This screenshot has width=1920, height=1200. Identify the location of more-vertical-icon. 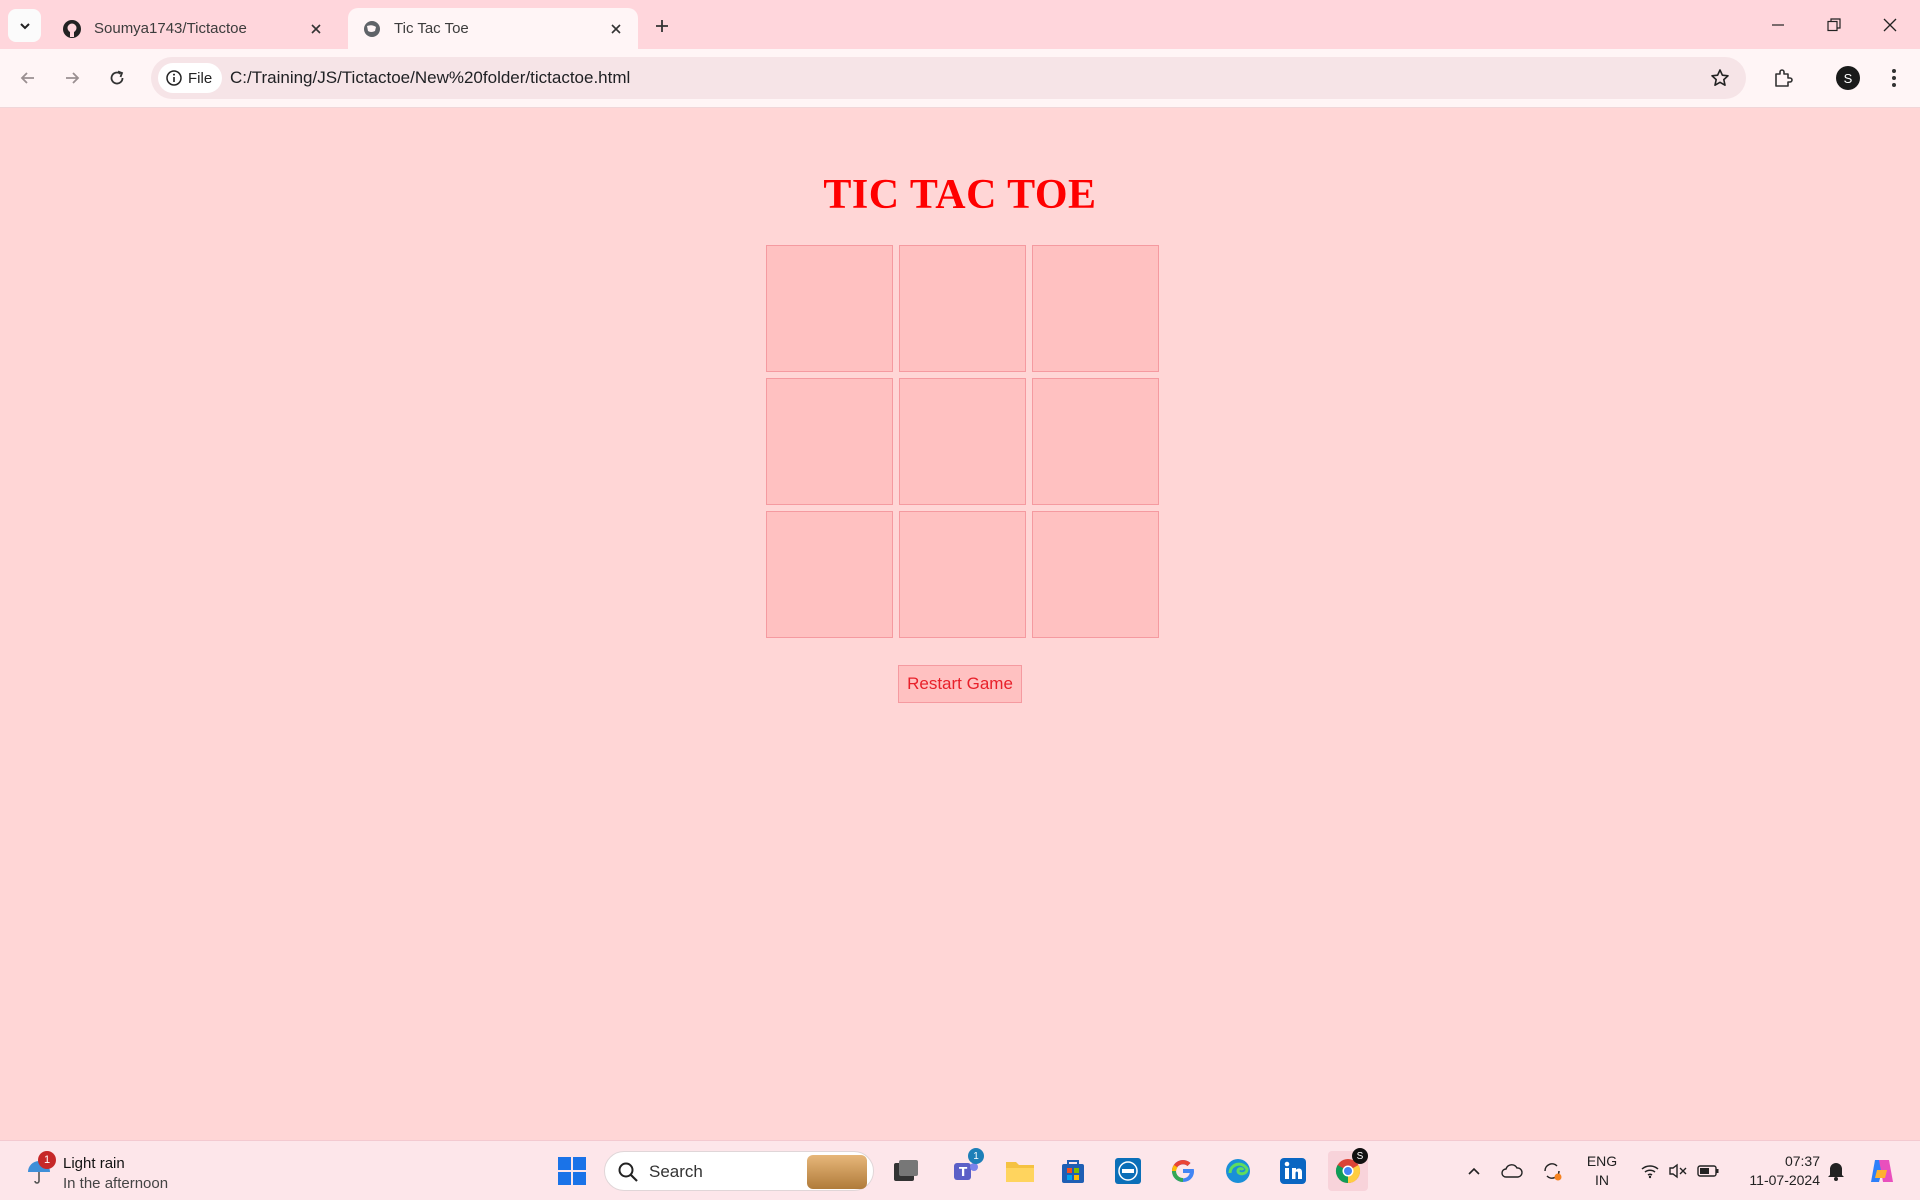
(1894, 78).